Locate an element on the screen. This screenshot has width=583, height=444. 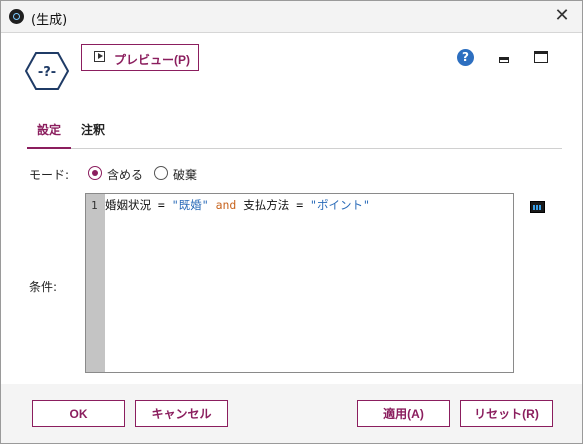
line-number: 1 is located at coordinates (94, 205).